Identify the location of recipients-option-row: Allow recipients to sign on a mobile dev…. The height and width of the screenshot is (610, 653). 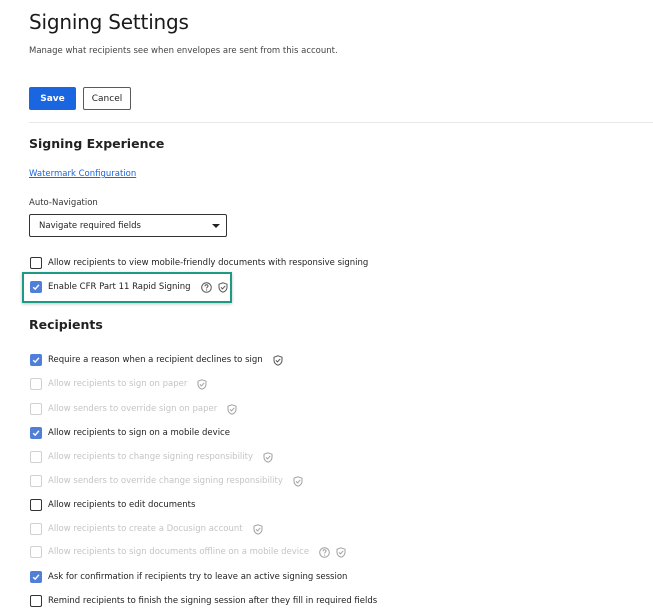
(130, 433).